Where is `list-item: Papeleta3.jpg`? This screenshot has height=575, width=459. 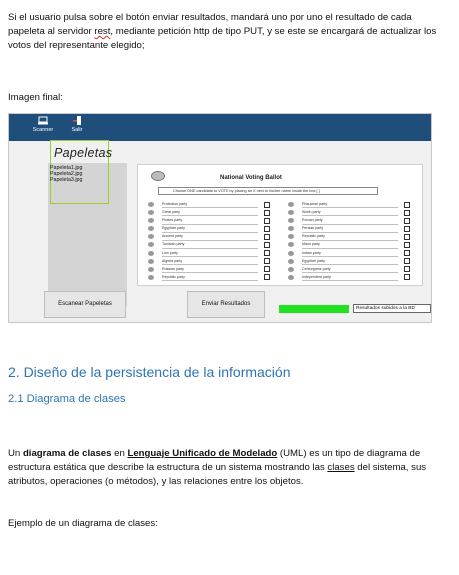 list-item: Papeleta3.jpg is located at coordinates (66, 180).